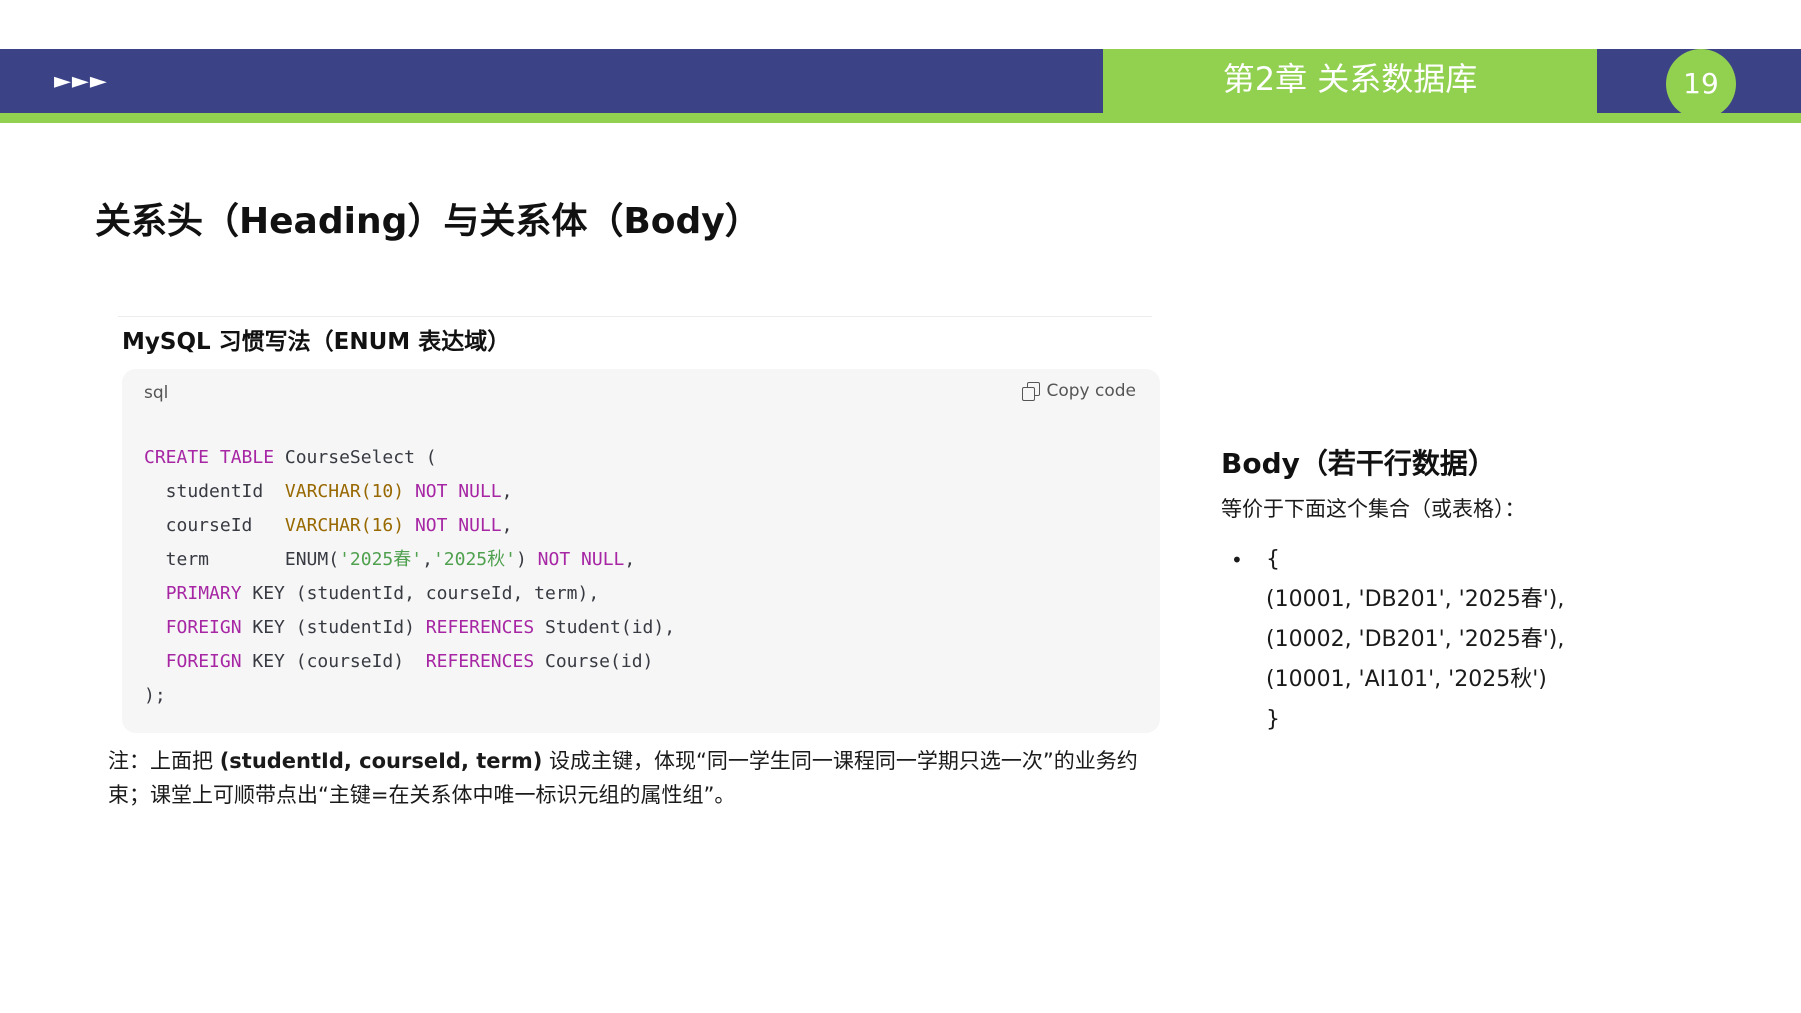 This screenshot has height=1013, width=1801. I want to click on page-number: 19, so click(1701, 84).